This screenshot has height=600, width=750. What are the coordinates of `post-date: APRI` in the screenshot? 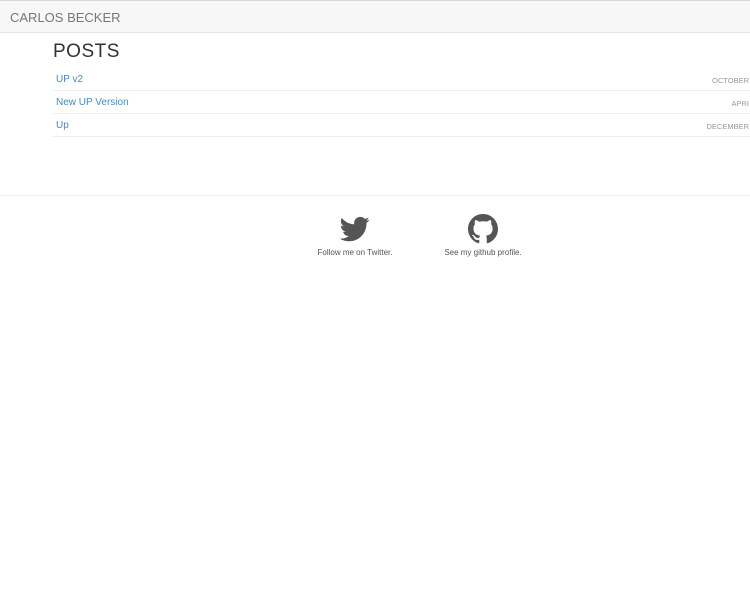 It's located at (740, 103).